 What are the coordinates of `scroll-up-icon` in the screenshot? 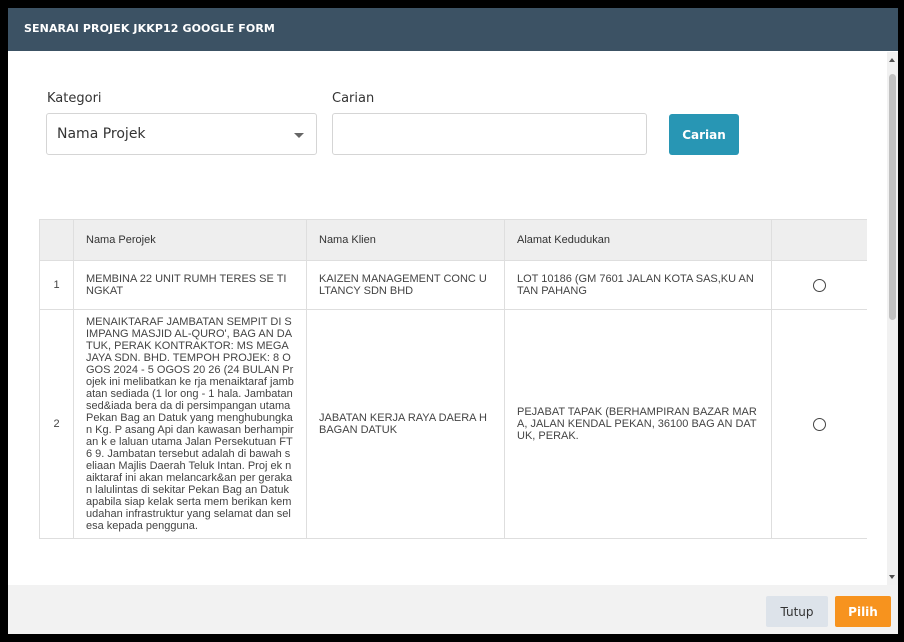 It's located at (892, 60).